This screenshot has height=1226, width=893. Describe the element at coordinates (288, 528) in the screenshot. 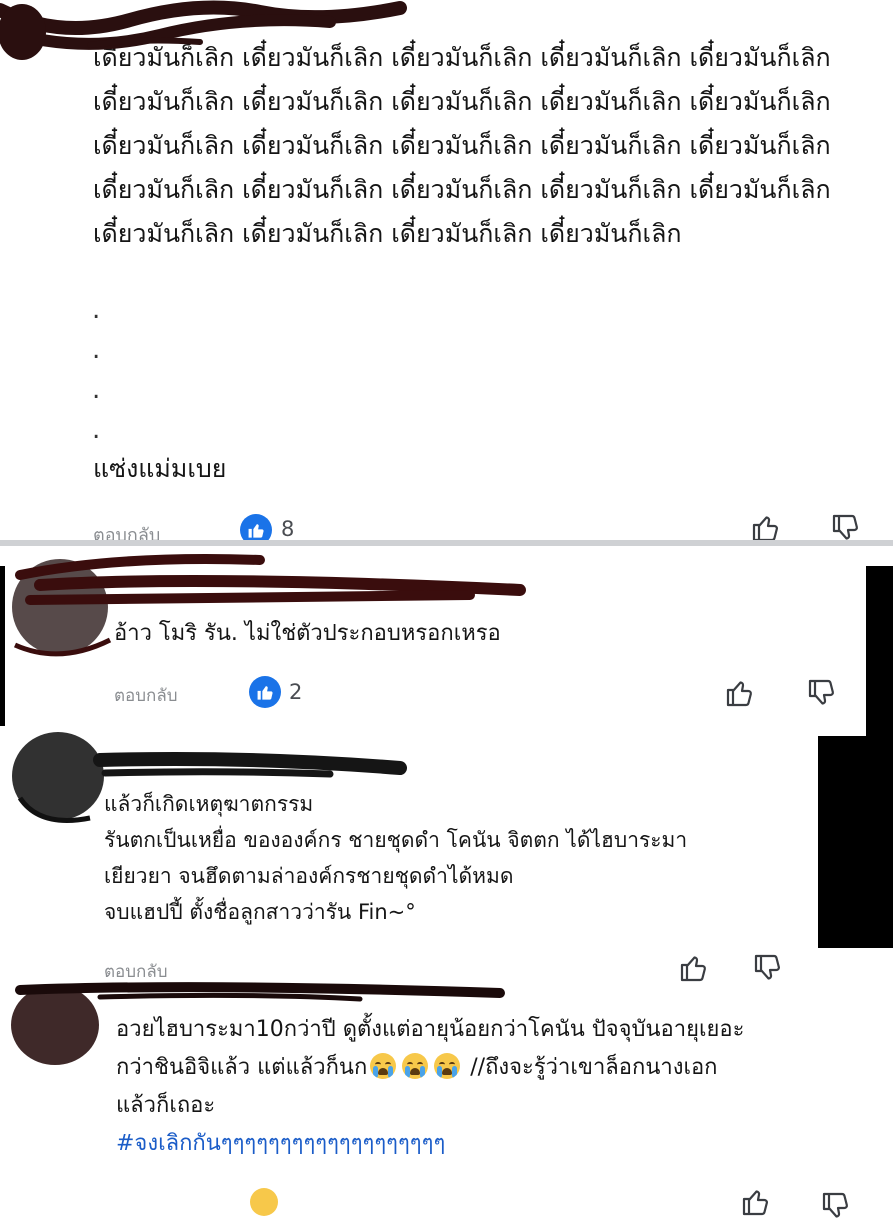

I see `like-count: 8` at that location.